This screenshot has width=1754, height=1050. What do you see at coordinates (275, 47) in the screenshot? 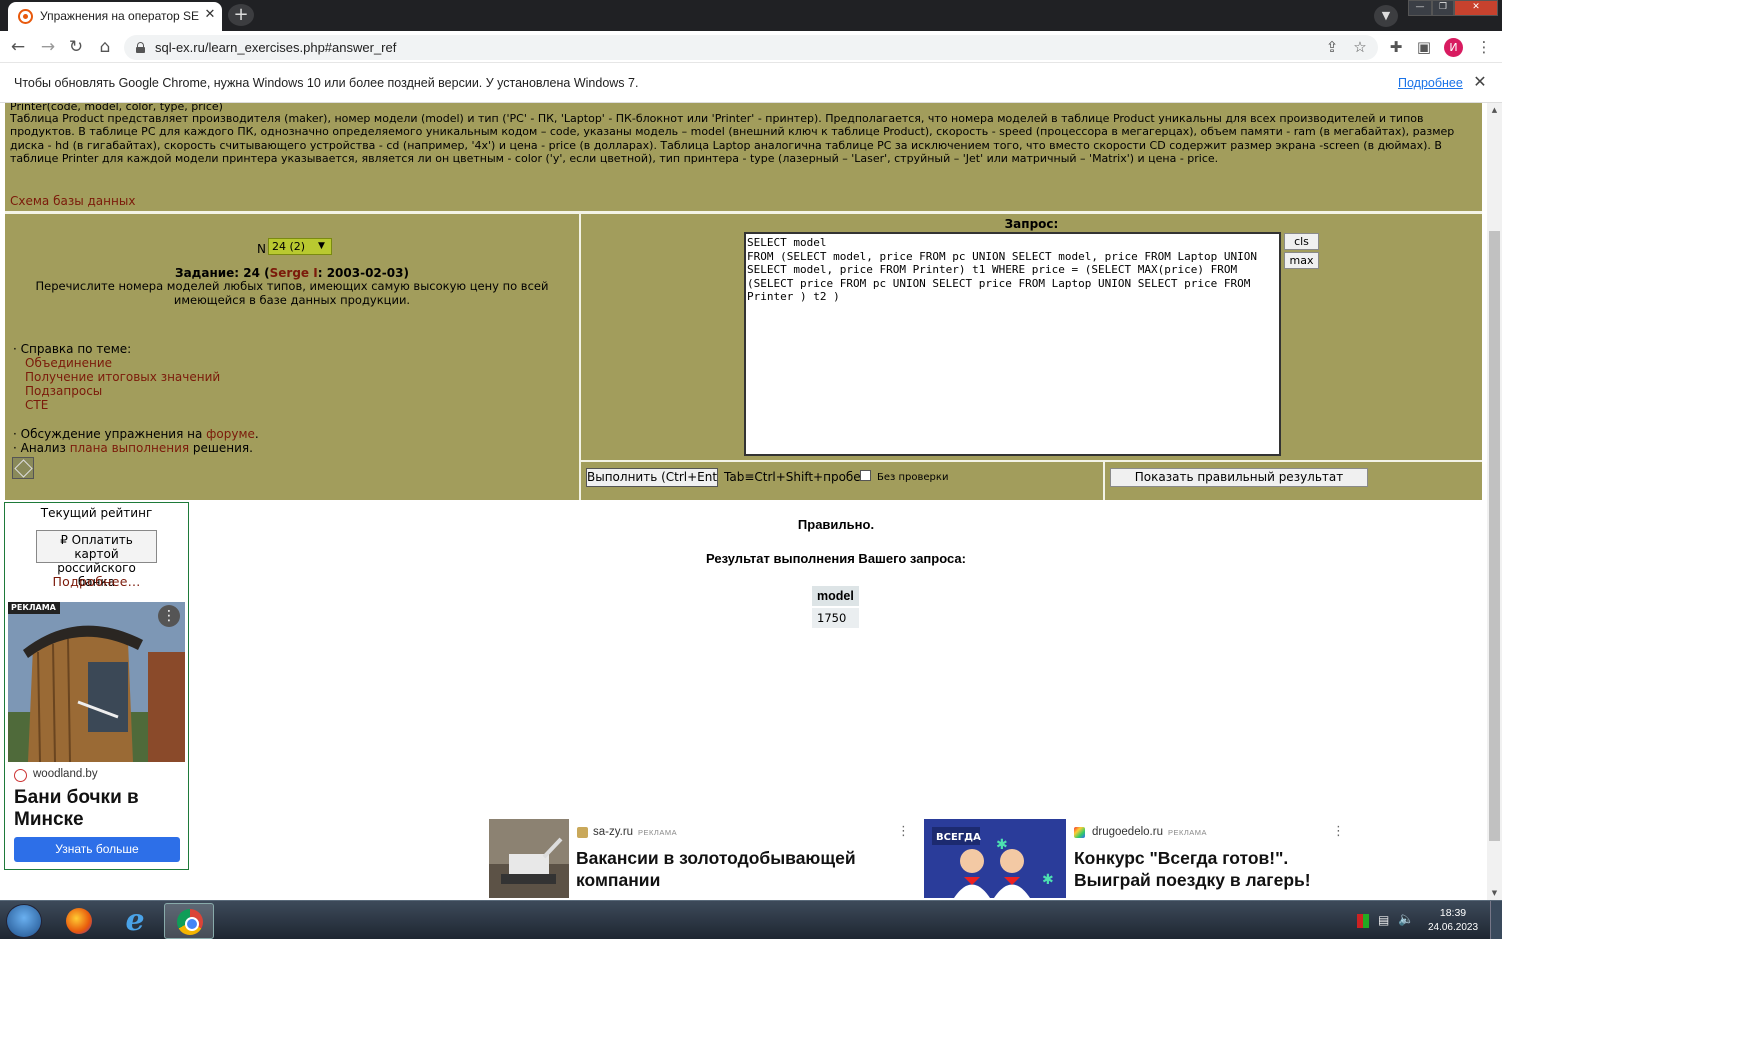
I see `url-text: sql-ex.ru/learn_exercises.php#answer_ref` at bounding box center [275, 47].